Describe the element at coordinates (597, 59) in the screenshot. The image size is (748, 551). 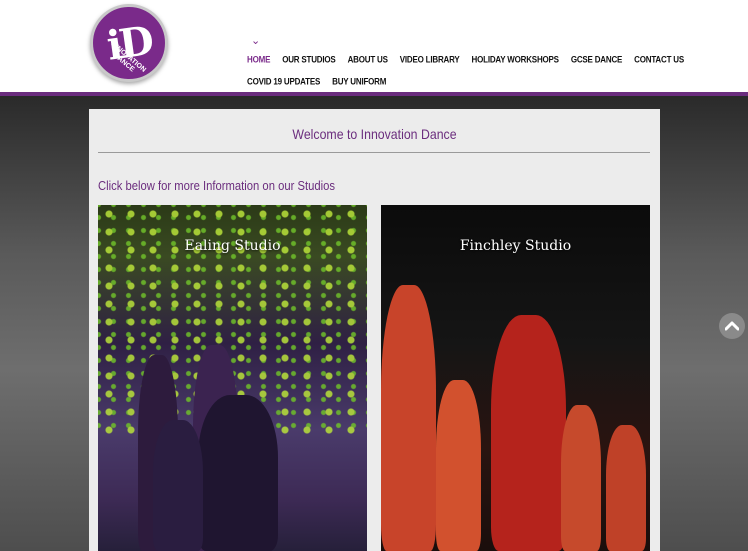
I see `nav-item-gcse-dance: GCSE DANCE` at that location.